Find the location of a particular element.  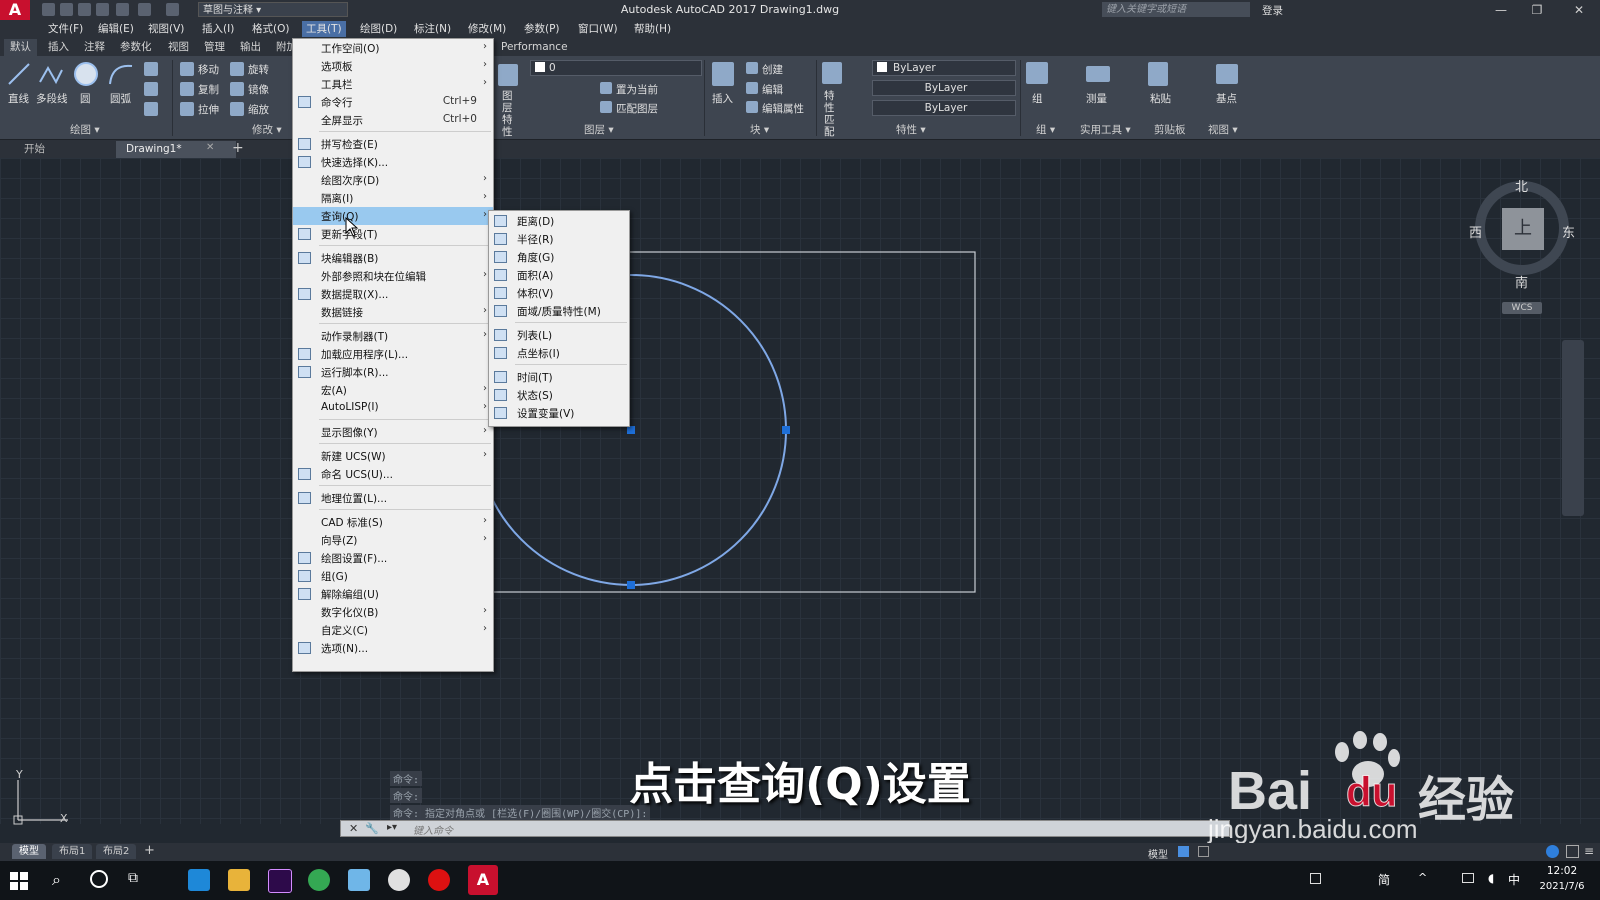

customize-command-icon: 🔧 is located at coordinates (372, 828).